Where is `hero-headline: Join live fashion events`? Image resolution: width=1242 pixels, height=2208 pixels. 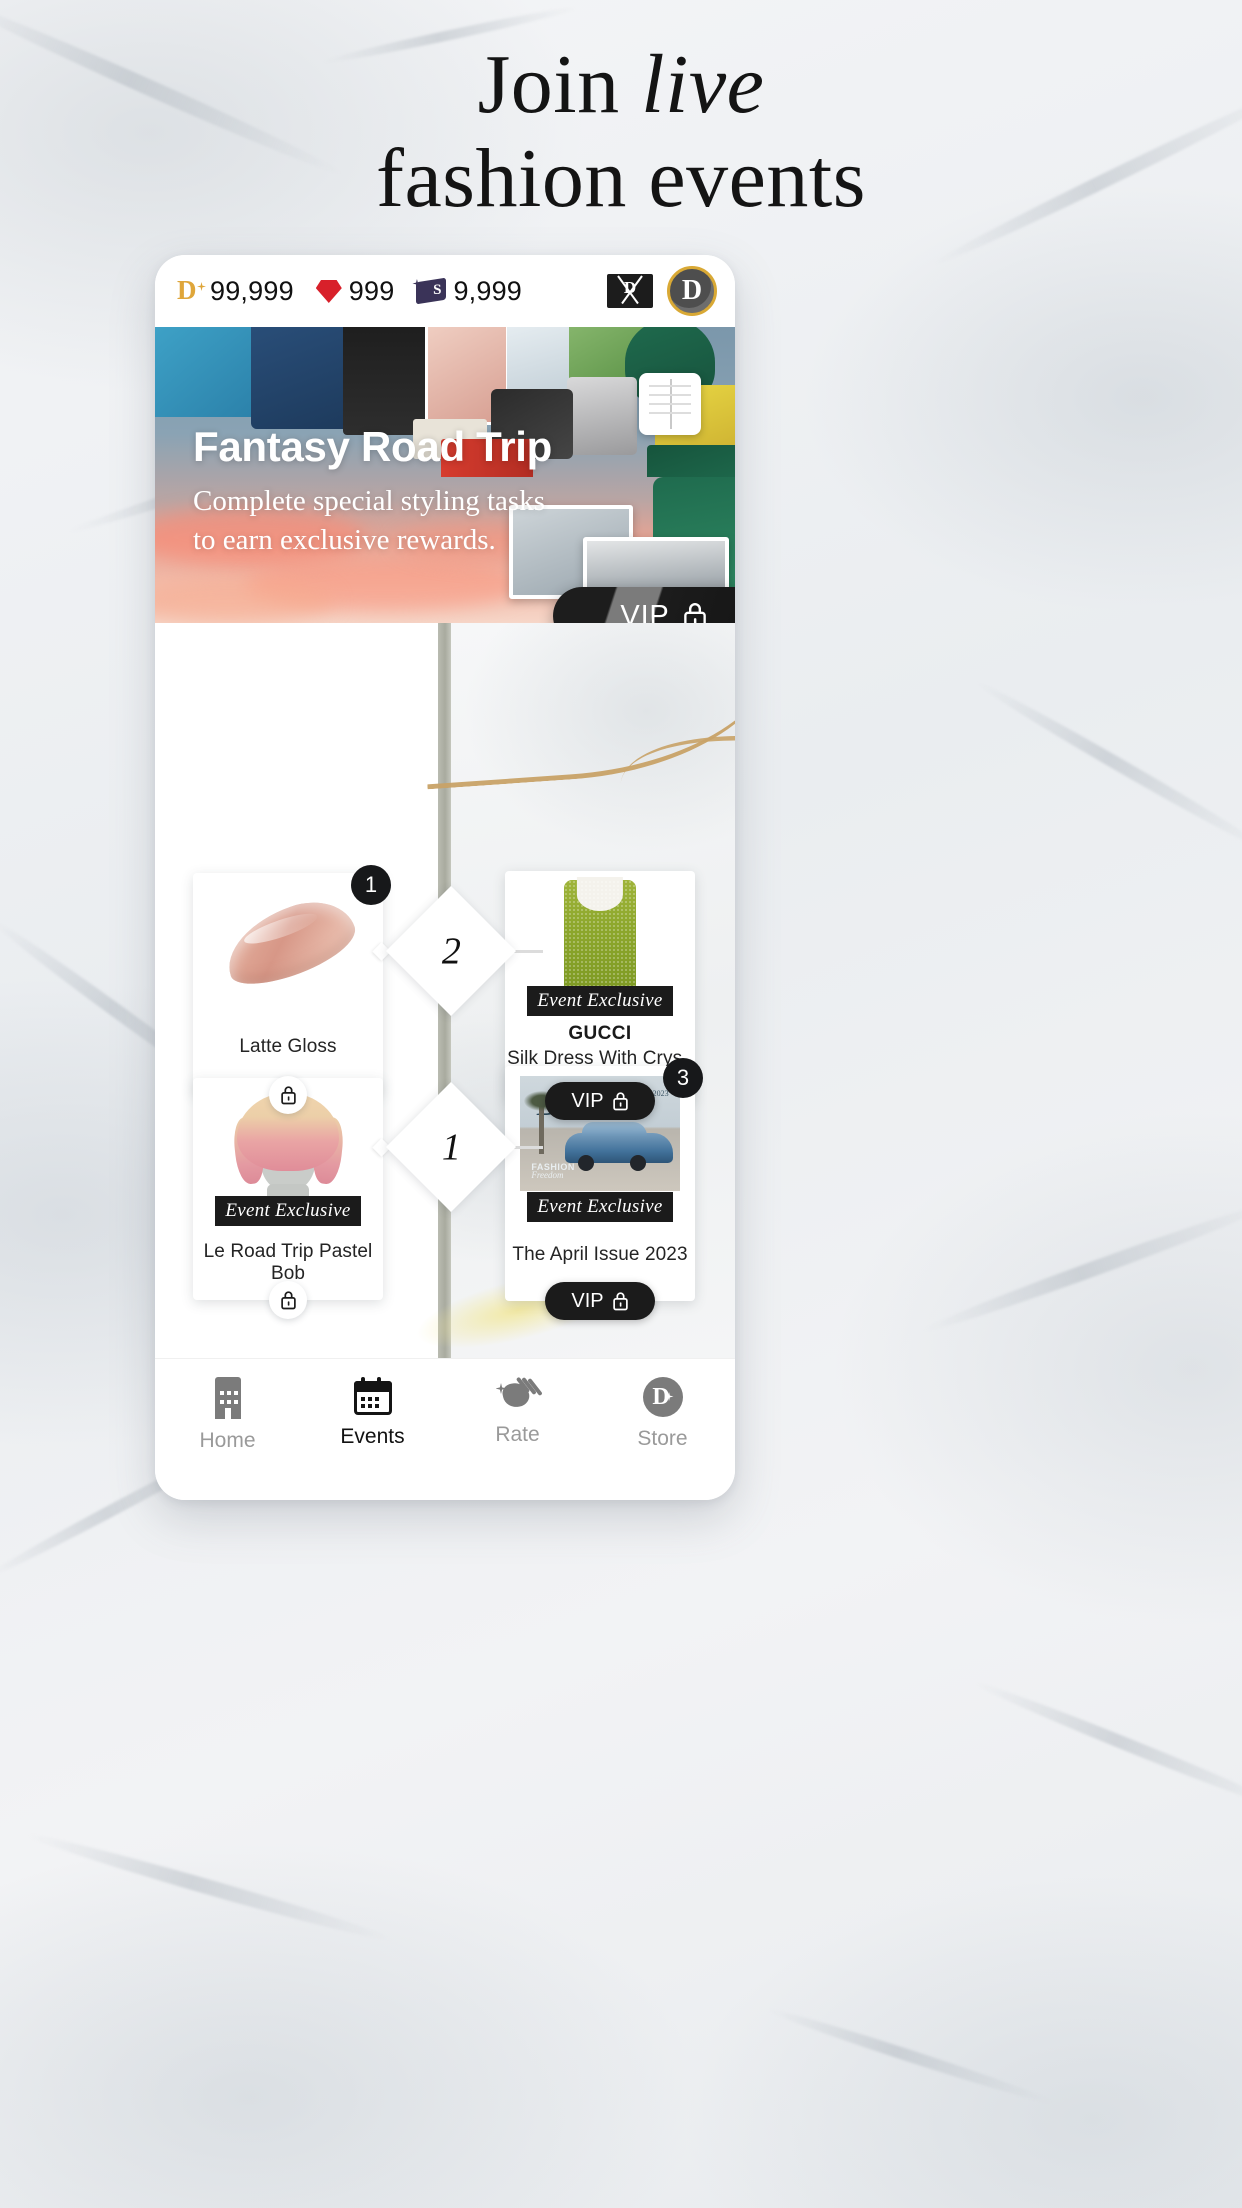 hero-headline: Join live fashion events is located at coordinates (621, 131).